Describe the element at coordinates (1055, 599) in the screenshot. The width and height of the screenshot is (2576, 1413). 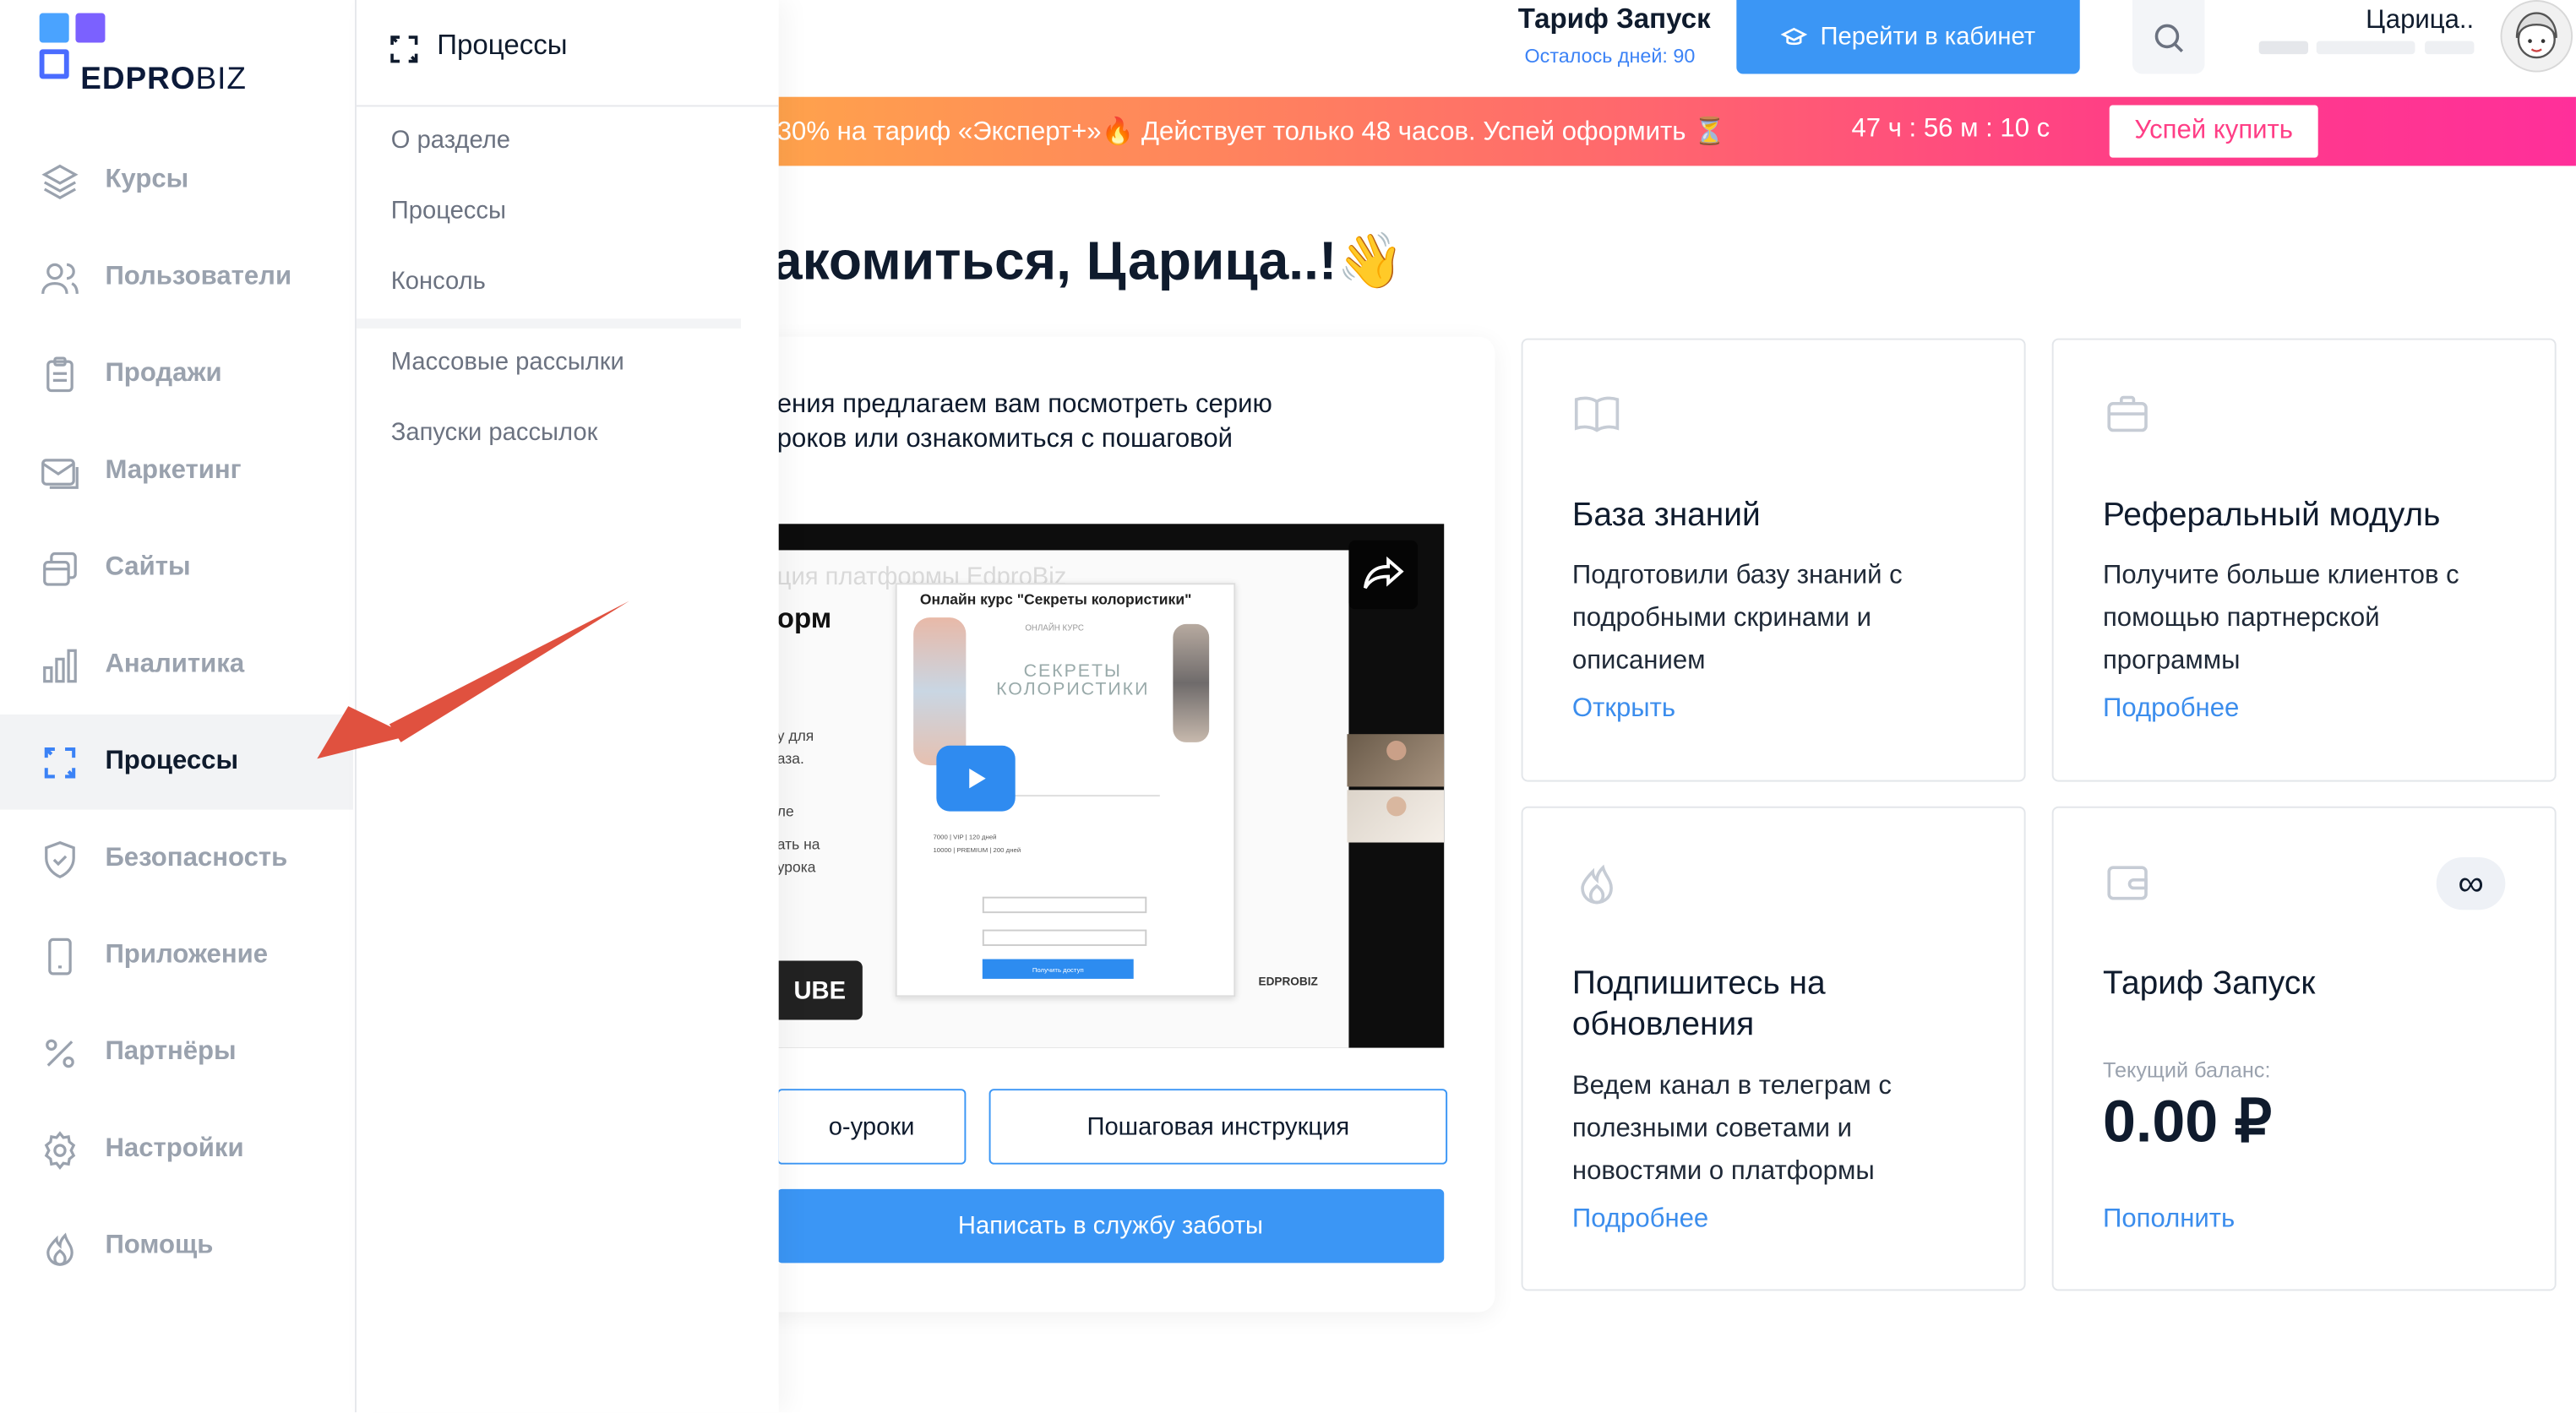
I see `video-course-label: Онлайн курс "Секреты колористики"` at that location.